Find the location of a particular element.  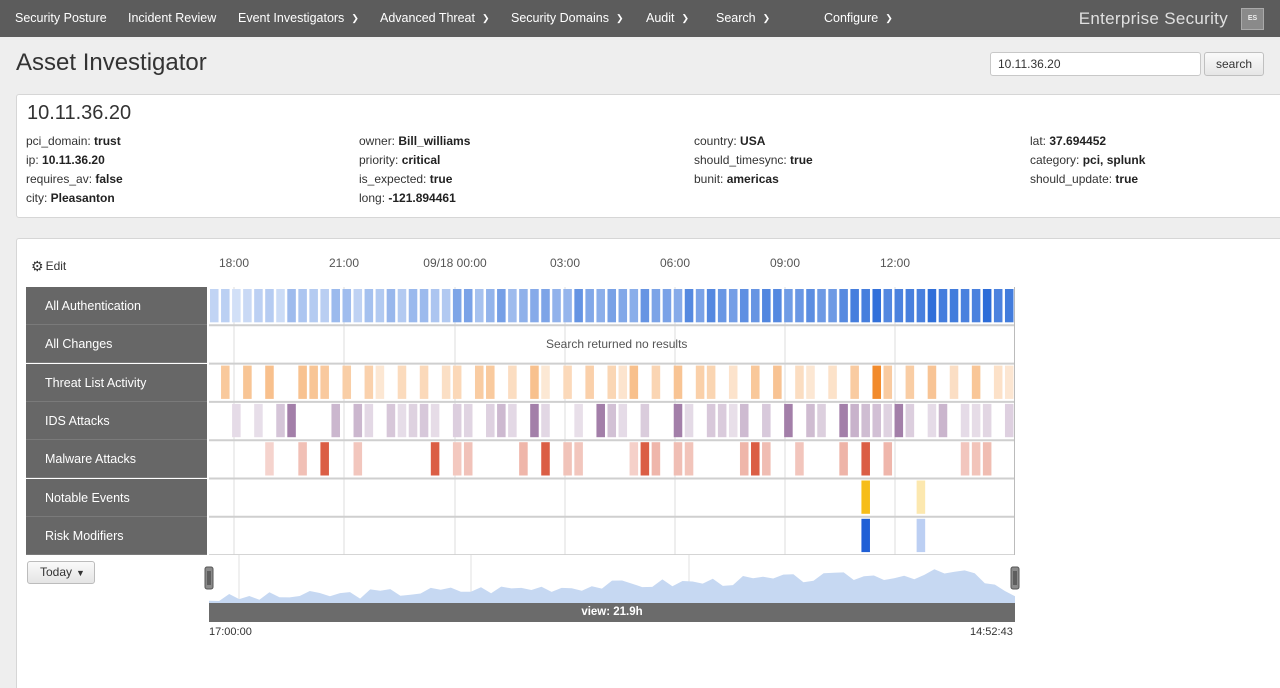

nav-security-posture: Security Posture is located at coordinates (61, 18).